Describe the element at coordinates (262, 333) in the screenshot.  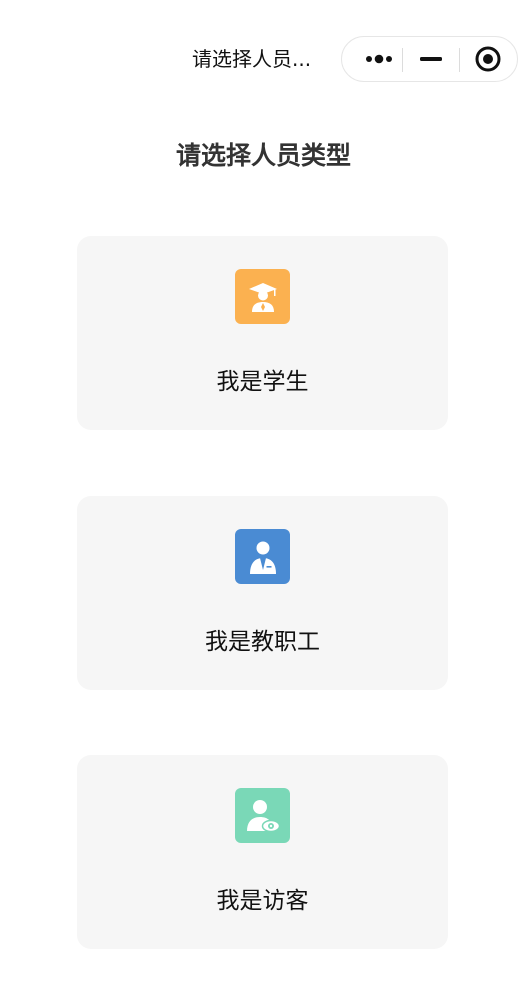
I see `option-card-student: 我是学生` at that location.